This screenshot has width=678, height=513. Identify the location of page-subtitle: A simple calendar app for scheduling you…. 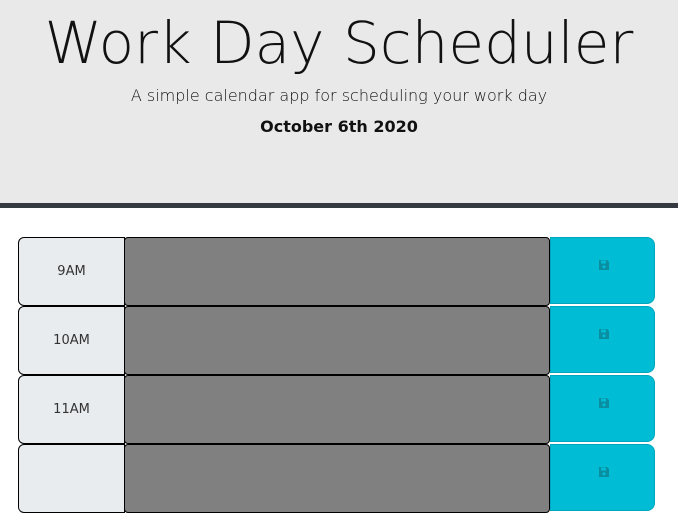
(339, 95).